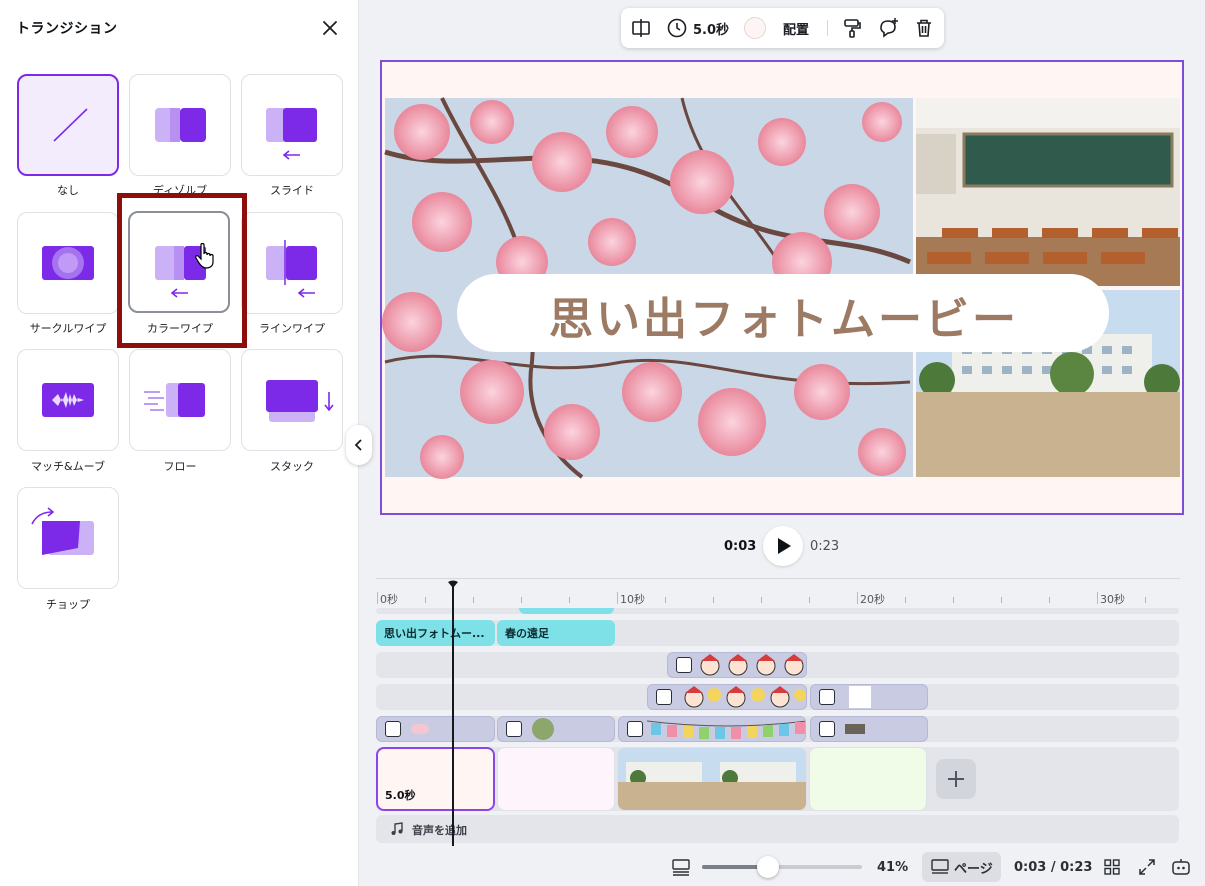 The width and height of the screenshot is (1205, 886). I want to click on add-page-button, so click(956, 779).